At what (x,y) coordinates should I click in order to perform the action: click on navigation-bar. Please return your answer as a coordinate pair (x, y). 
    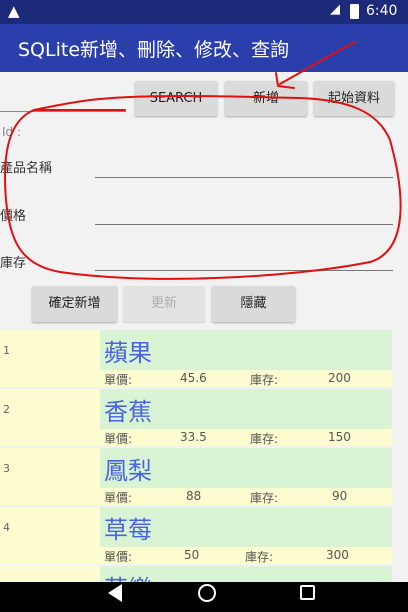
    Looking at the image, I should click on (204, 597).